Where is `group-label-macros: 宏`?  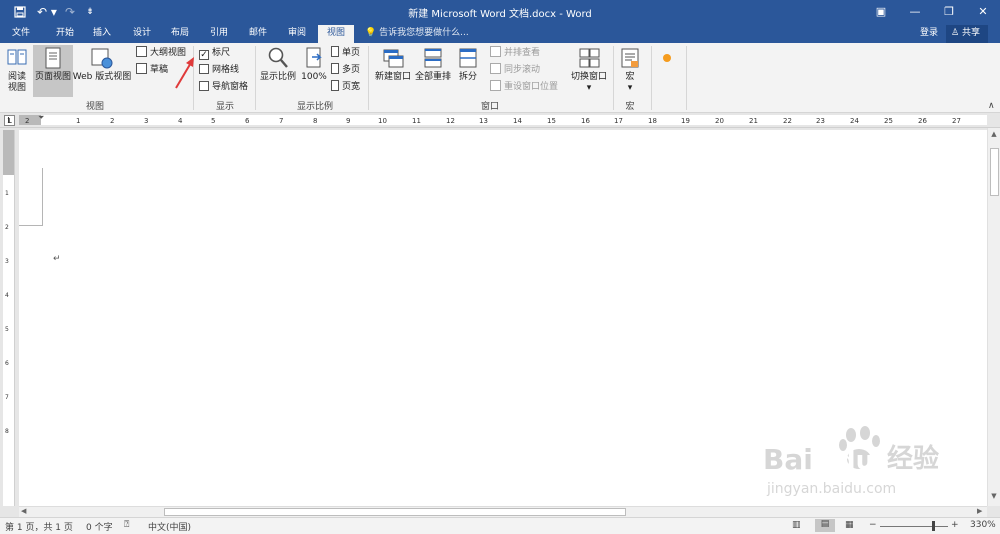 group-label-macros: 宏 is located at coordinates (630, 107).